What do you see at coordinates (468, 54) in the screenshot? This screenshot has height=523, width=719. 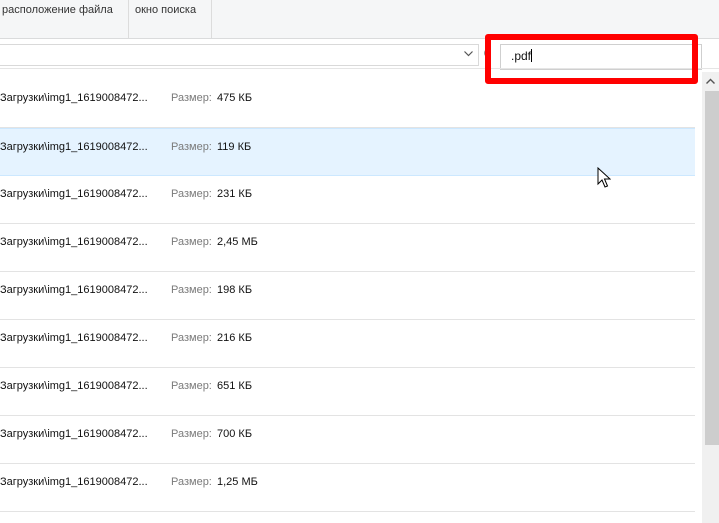 I see `chevron-down-icon` at bounding box center [468, 54].